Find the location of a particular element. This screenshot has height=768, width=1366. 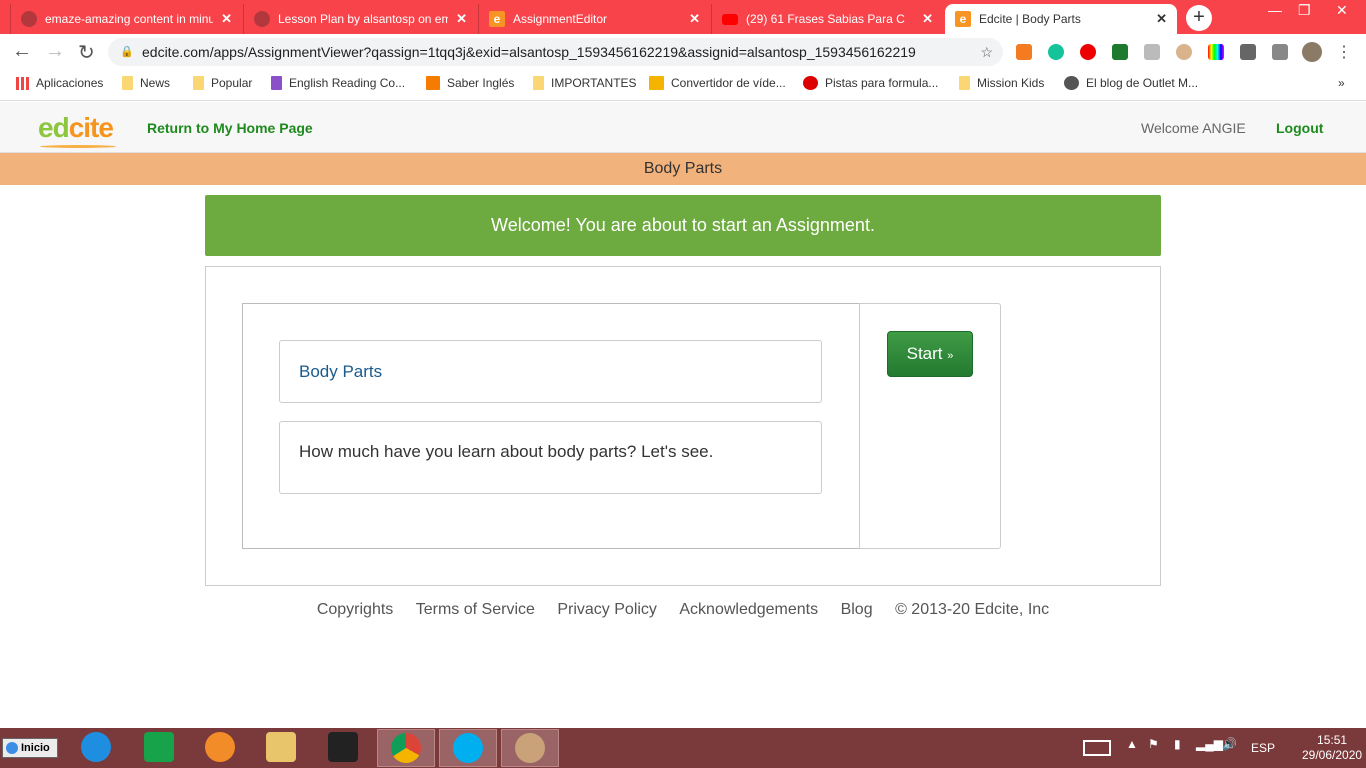

tab-lesson-plan: Lesson Plan by alsantosp on em ✕ is located at coordinates (360, 19).